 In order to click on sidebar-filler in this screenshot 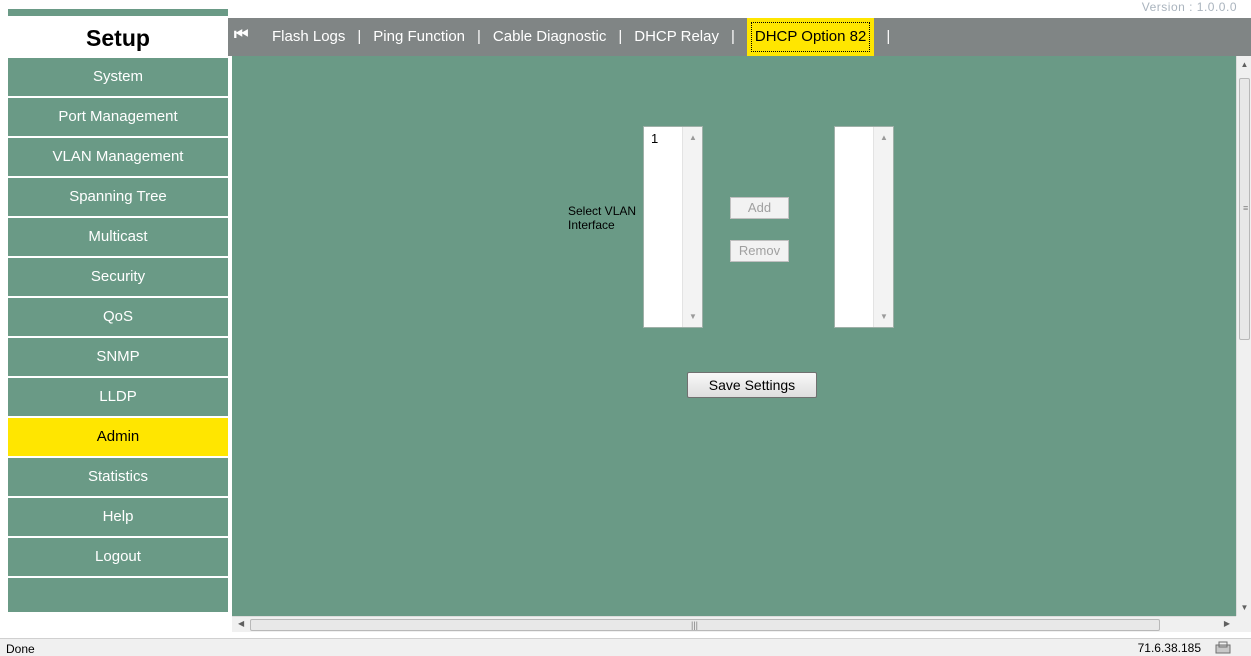, I will do `click(118, 595)`.